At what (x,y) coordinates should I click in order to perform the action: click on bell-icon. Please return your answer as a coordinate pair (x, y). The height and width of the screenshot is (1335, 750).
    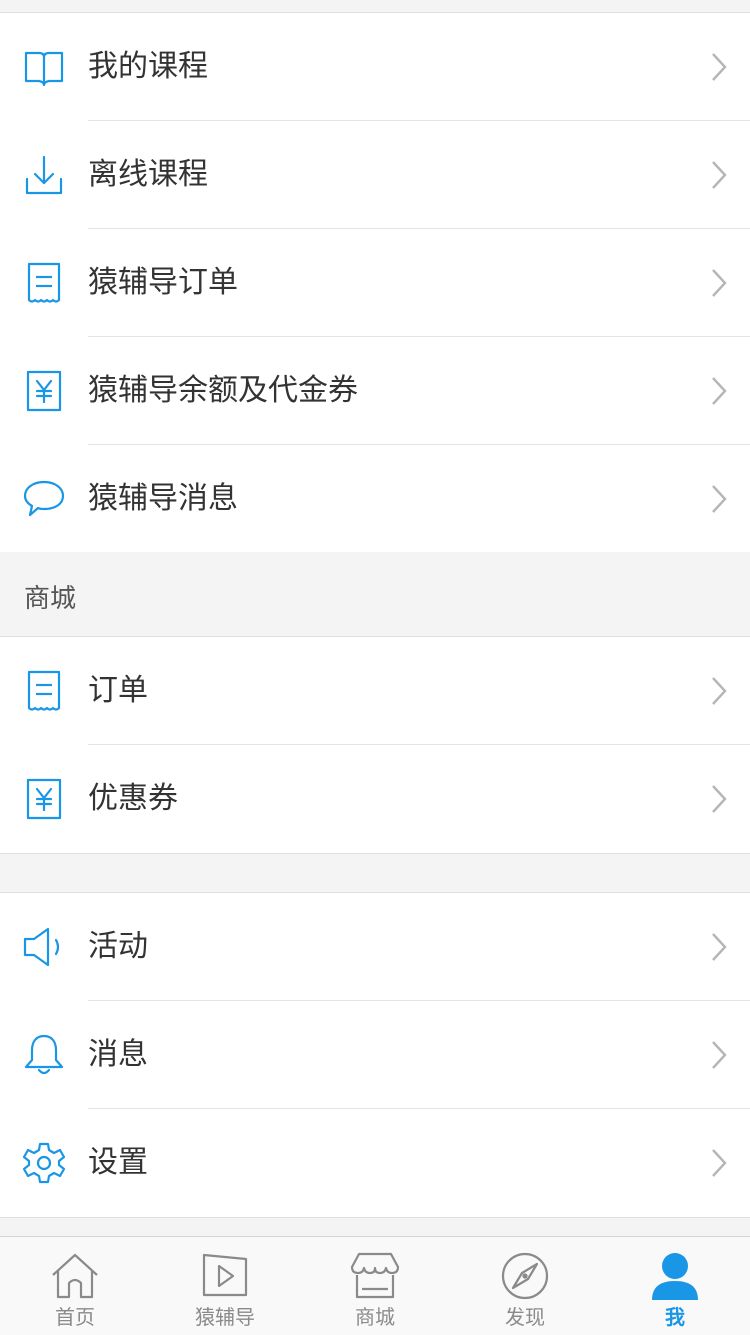
    Looking at the image, I should click on (44, 1054).